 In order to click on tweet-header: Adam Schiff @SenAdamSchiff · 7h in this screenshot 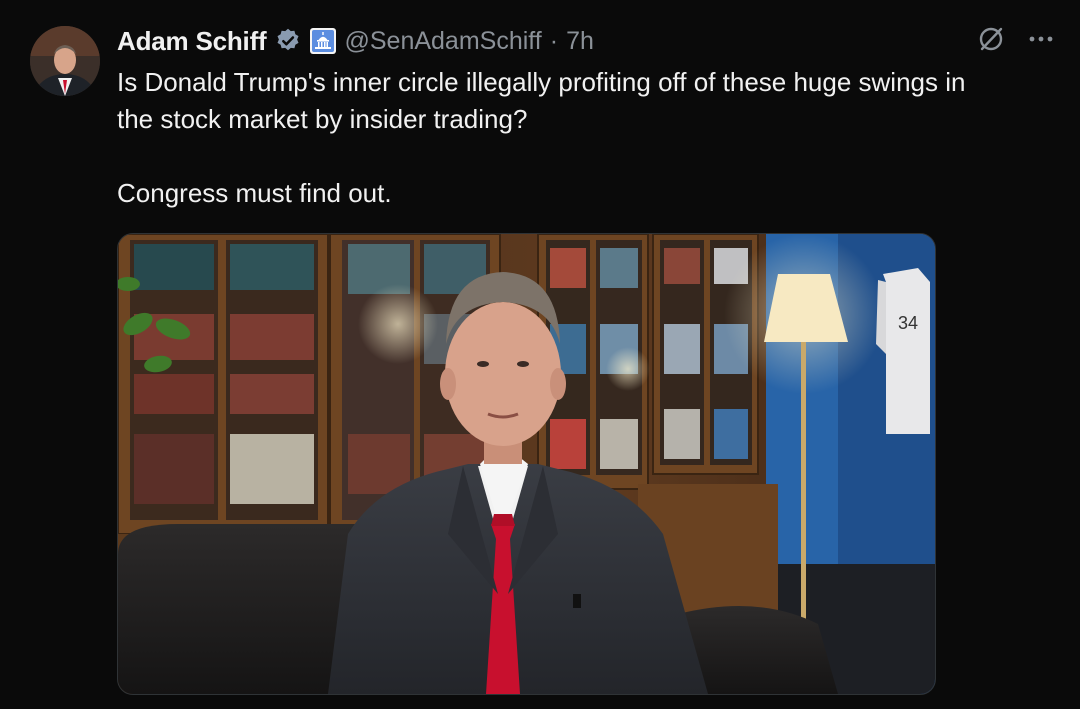, I will do `click(355, 41)`.